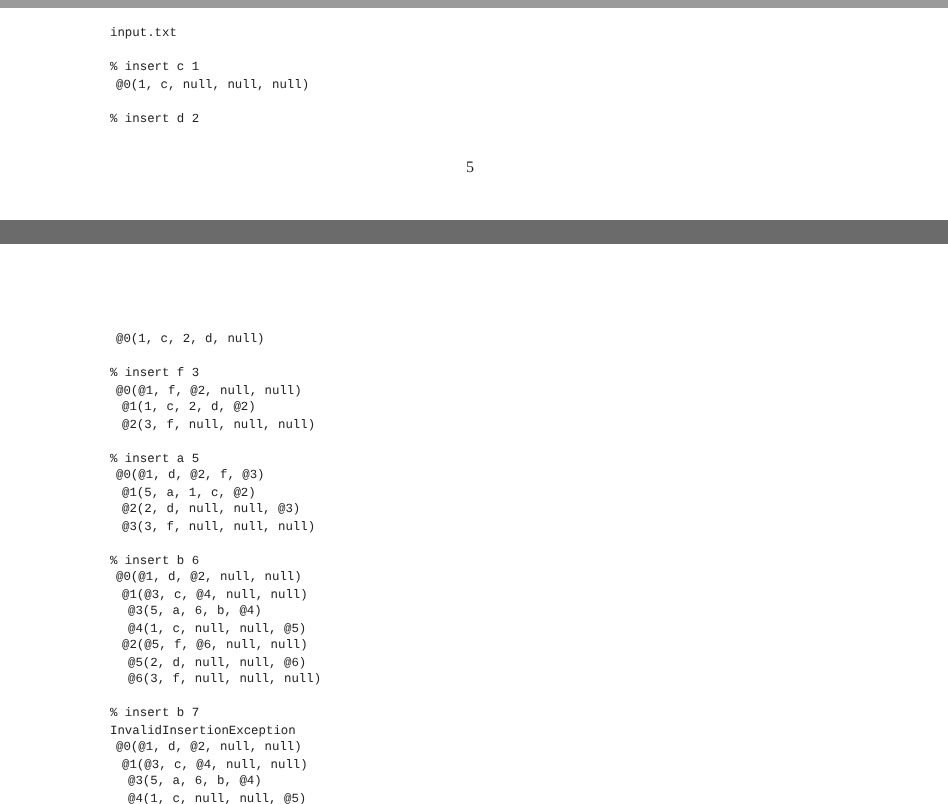  Describe the element at coordinates (470, 168) in the screenshot. I see `page-number: 5` at that location.